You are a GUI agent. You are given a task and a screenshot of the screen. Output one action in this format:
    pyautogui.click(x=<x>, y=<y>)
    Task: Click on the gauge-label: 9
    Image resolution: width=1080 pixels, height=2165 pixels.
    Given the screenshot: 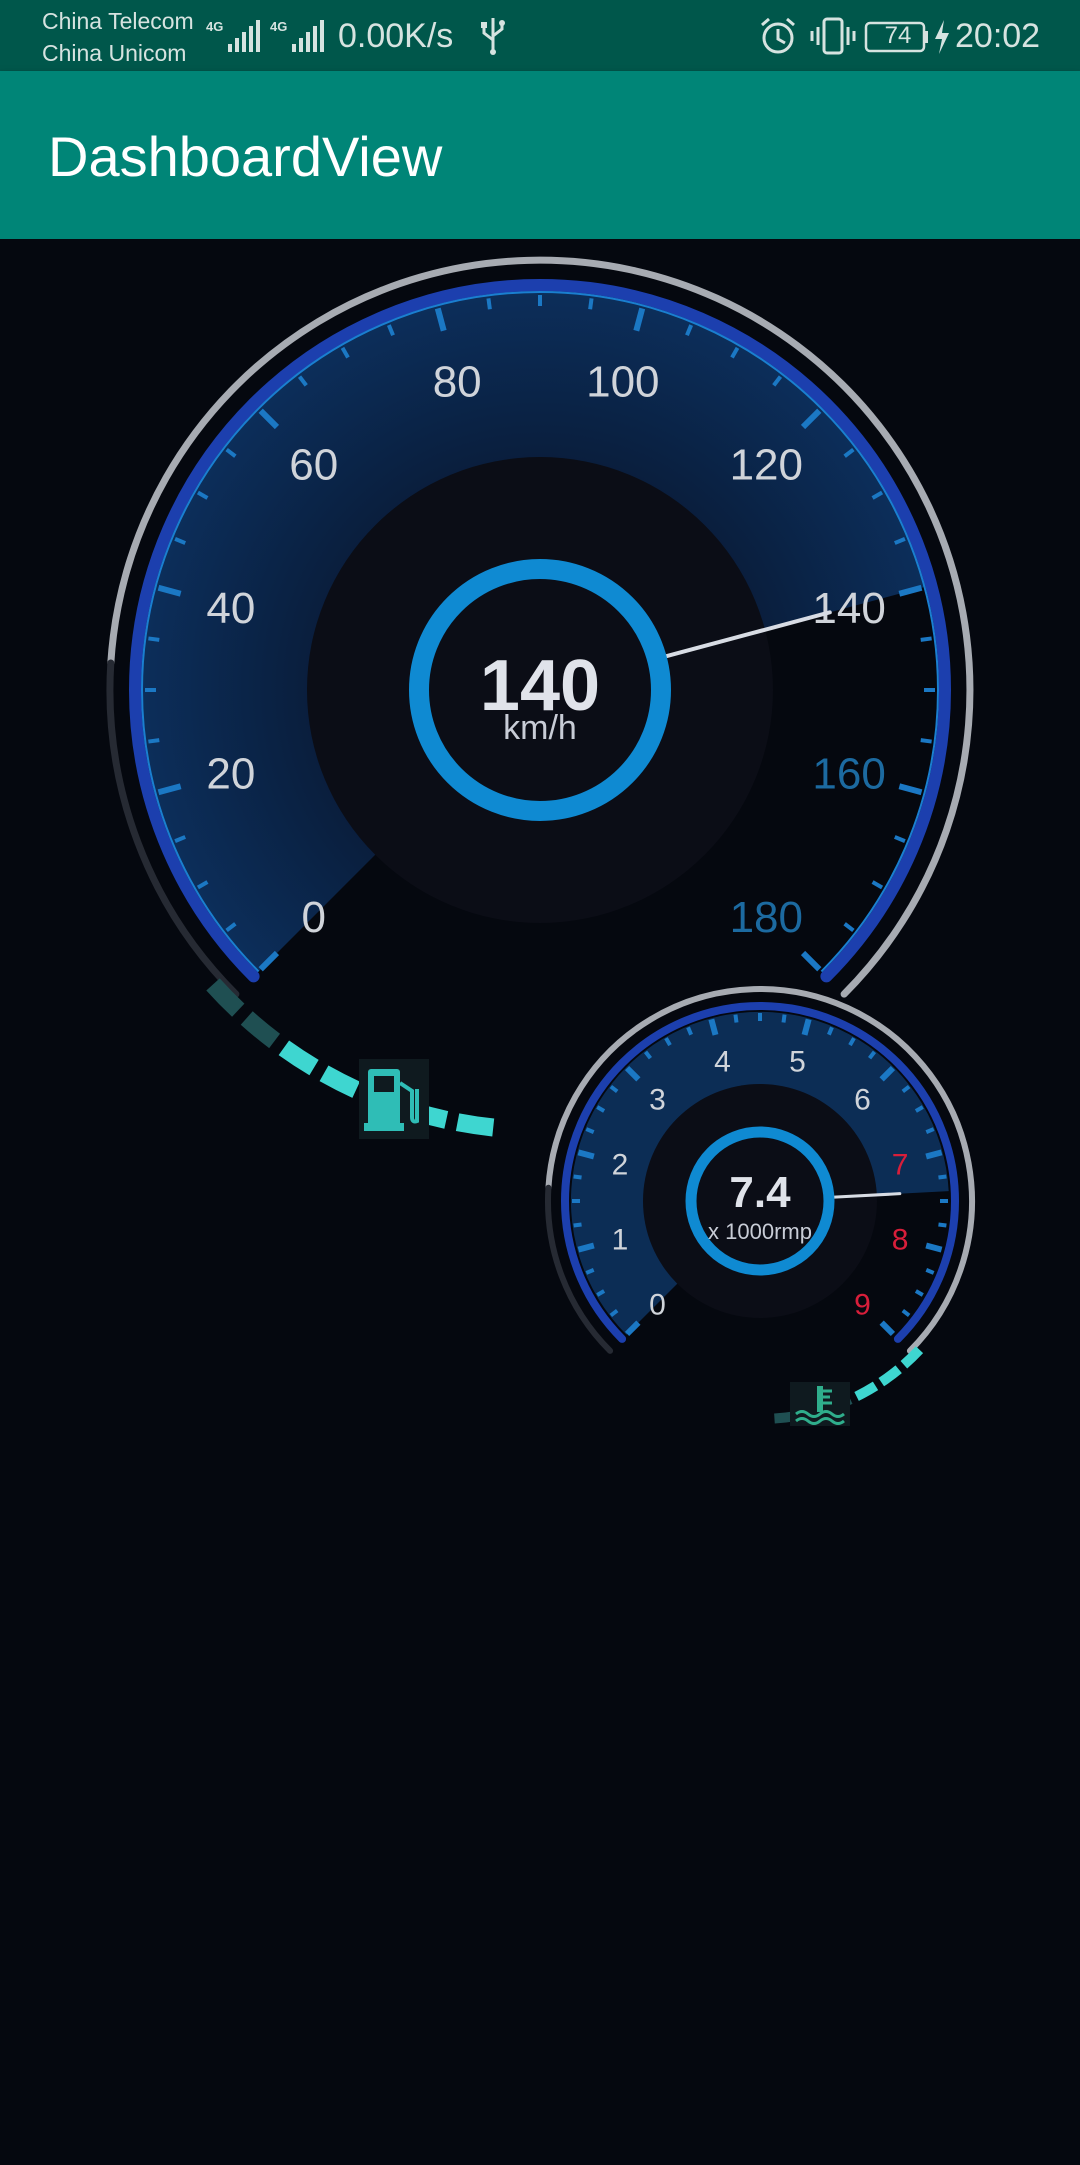 What is the action you would take?
    pyautogui.click(x=862, y=1304)
    